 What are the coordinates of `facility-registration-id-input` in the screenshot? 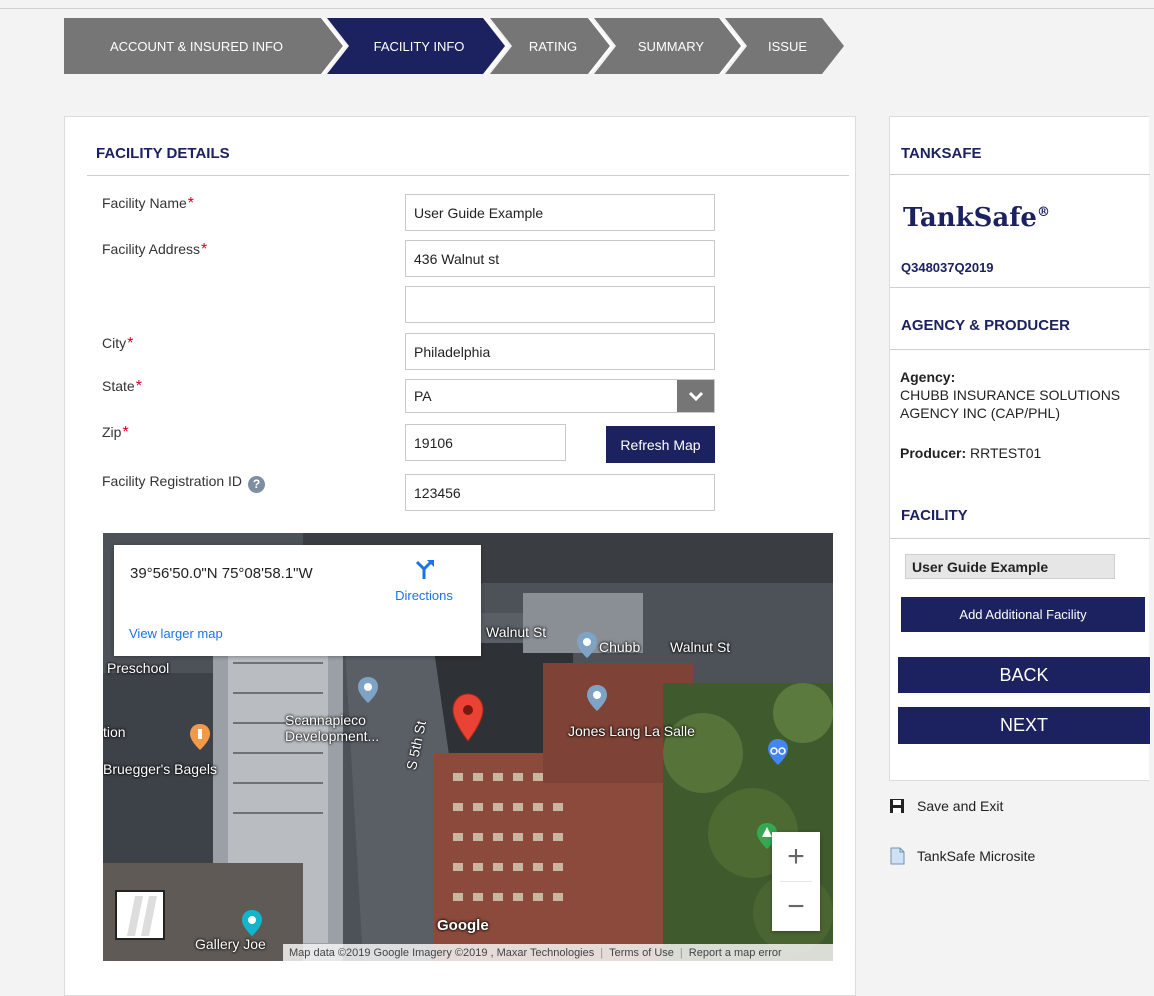 It's located at (560, 492).